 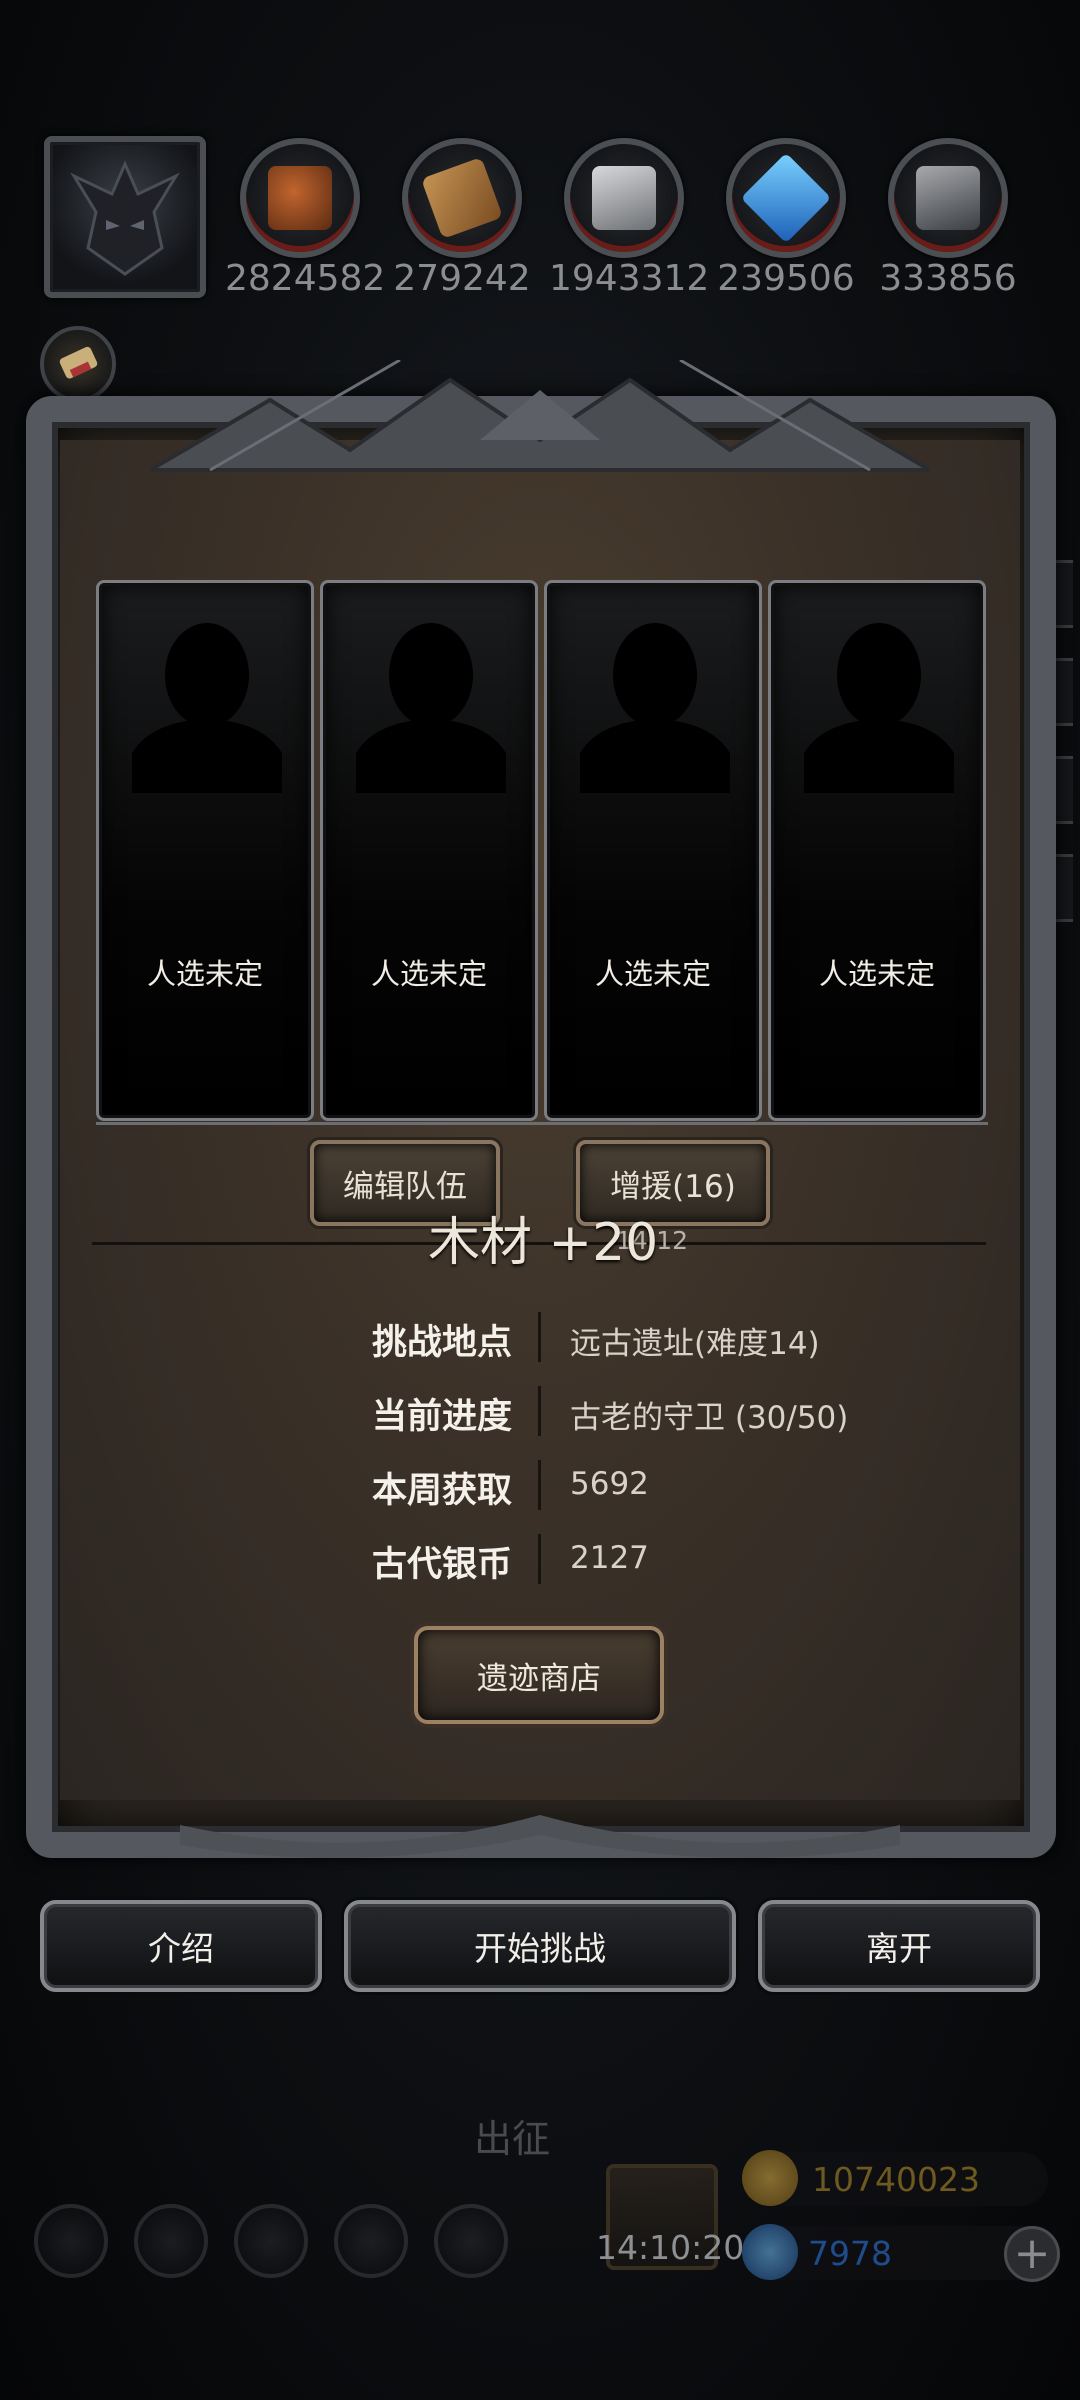 I want to click on nav-star-icon, so click(x=171, y=2241).